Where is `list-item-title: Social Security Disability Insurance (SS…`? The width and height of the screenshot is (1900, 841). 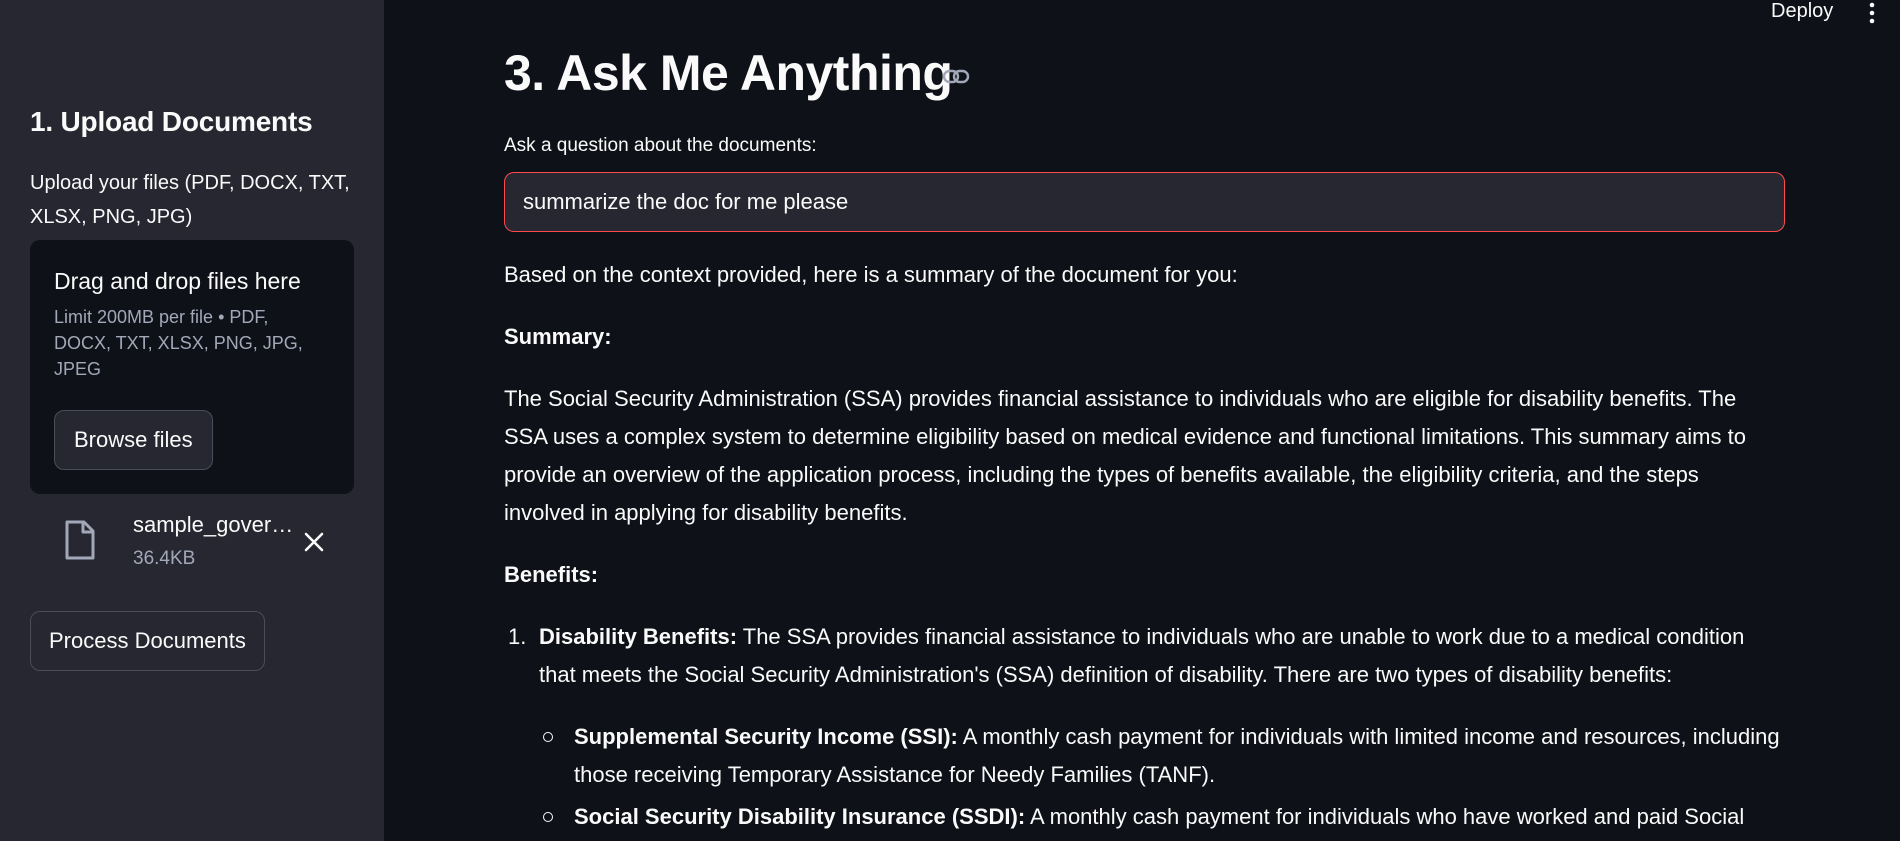 list-item-title: Social Security Disability Insurance (SS… is located at coordinates (800, 816).